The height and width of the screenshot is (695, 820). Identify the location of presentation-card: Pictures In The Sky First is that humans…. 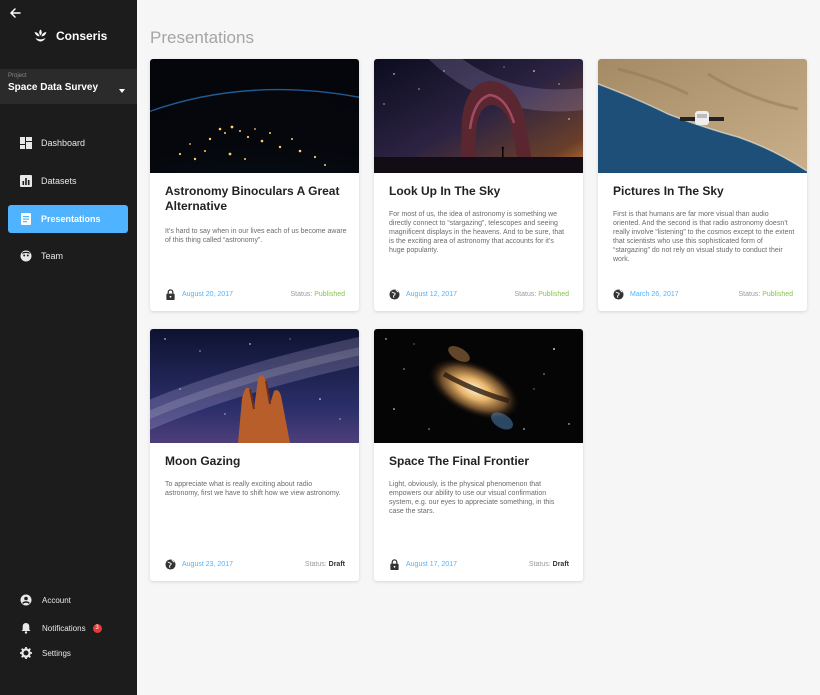
(702, 185).